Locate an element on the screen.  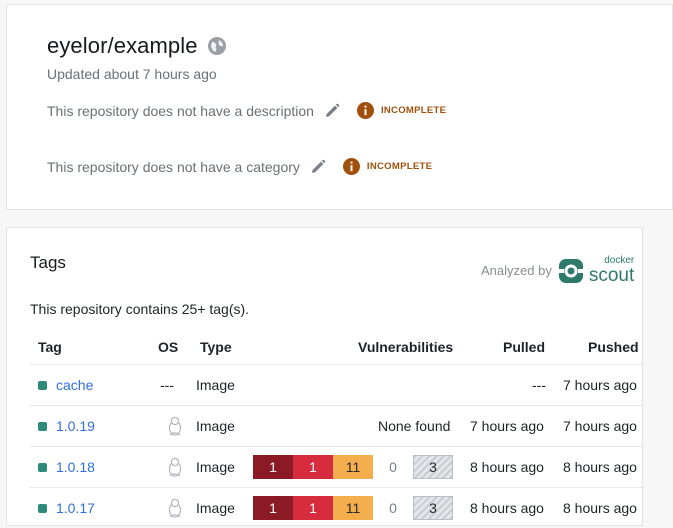
edit-category-pencil-icon is located at coordinates (318, 167).